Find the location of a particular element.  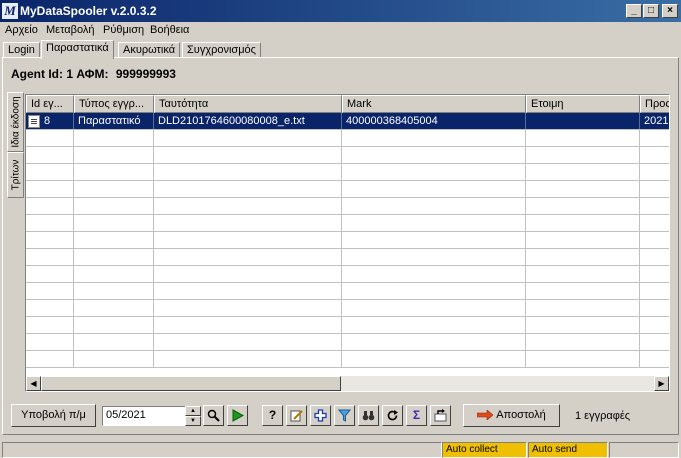

edit-button is located at coordinates (296, 415).